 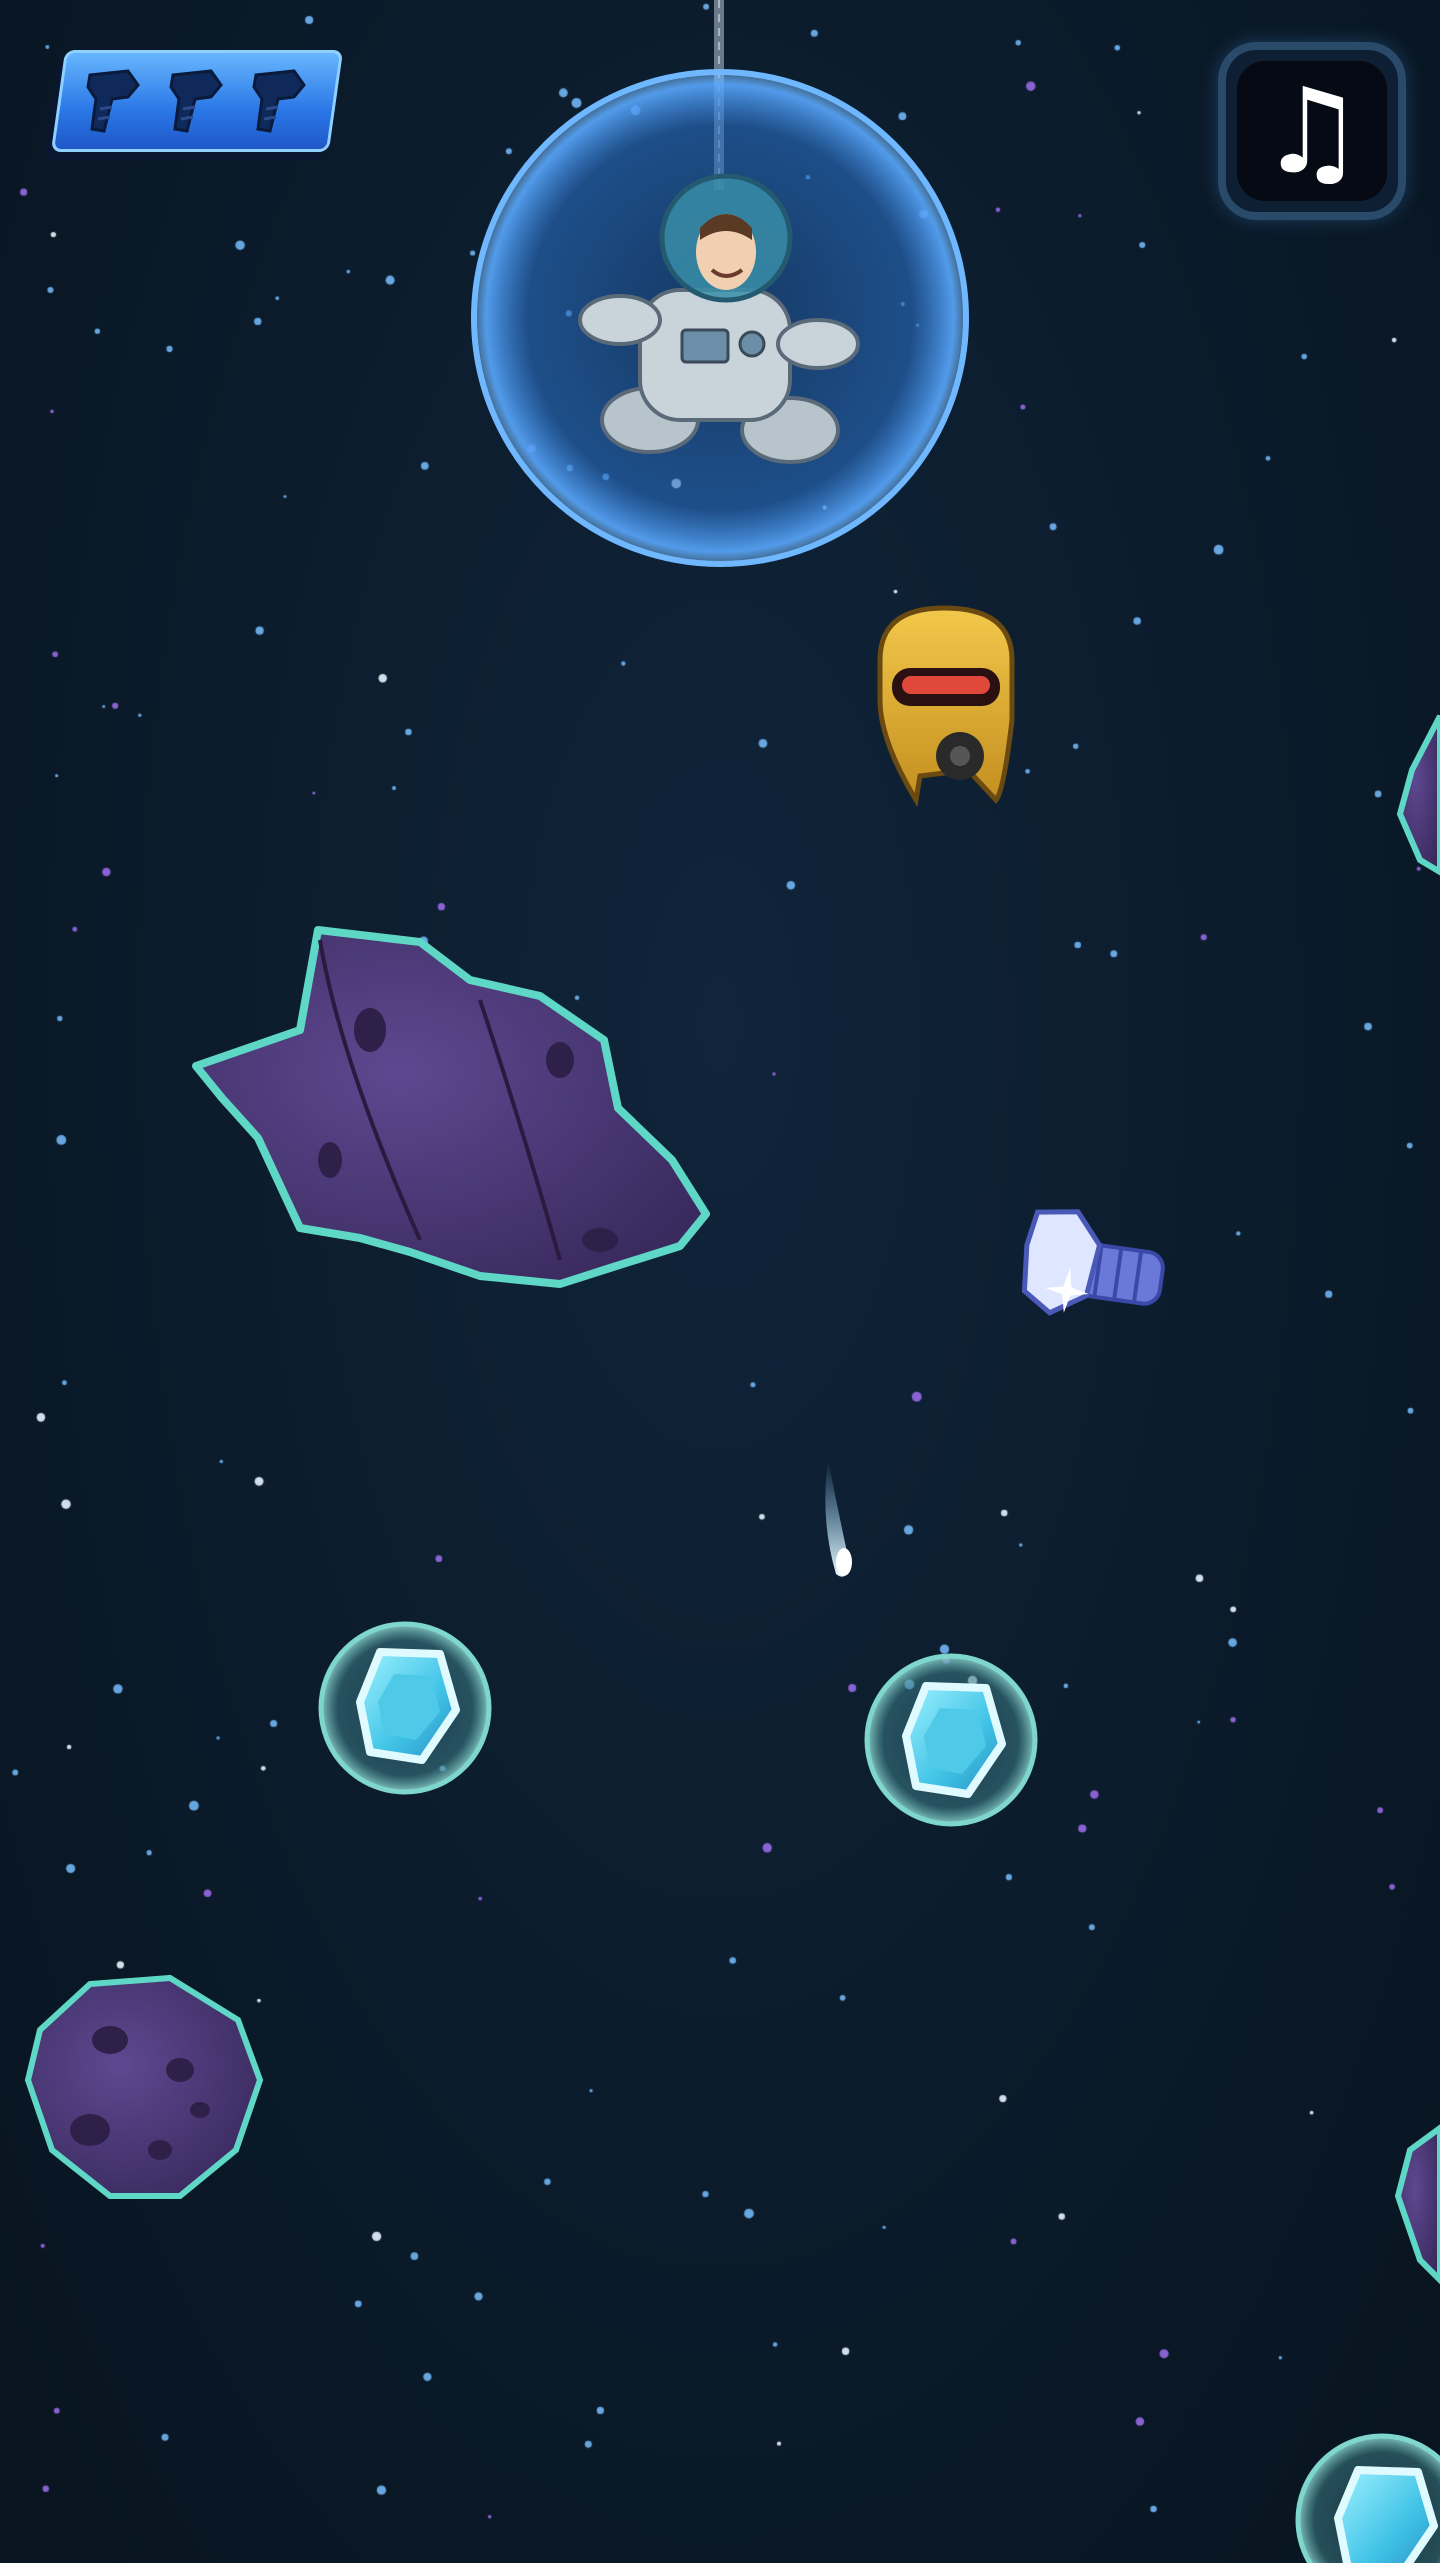 I want to click on robot-drone-enemy, so click(x=946, y=706).